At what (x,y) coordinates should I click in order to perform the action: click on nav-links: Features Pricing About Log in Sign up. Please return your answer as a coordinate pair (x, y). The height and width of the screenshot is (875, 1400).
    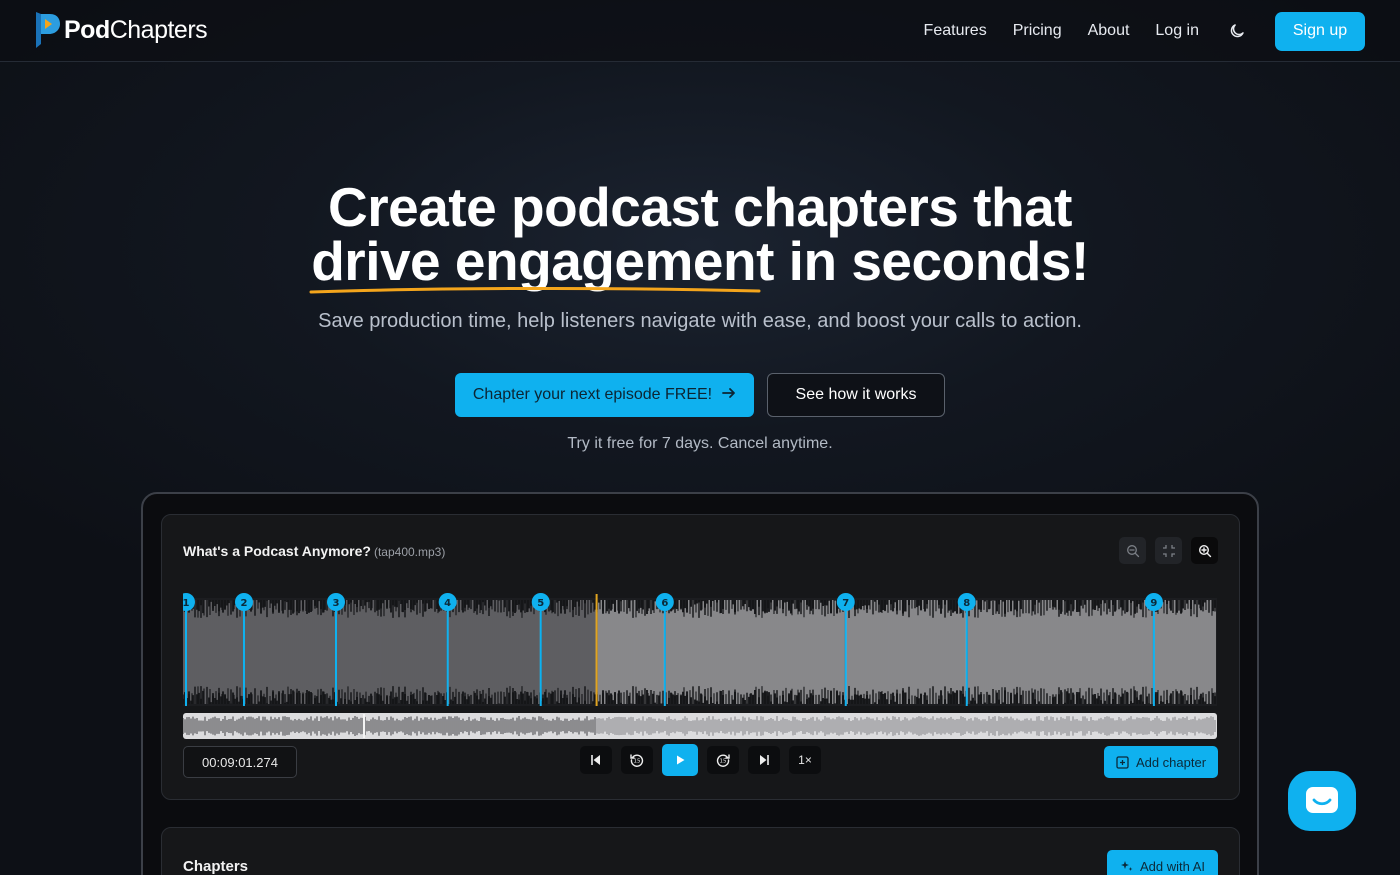
    Looking at the image, I should click on (1162, 31).